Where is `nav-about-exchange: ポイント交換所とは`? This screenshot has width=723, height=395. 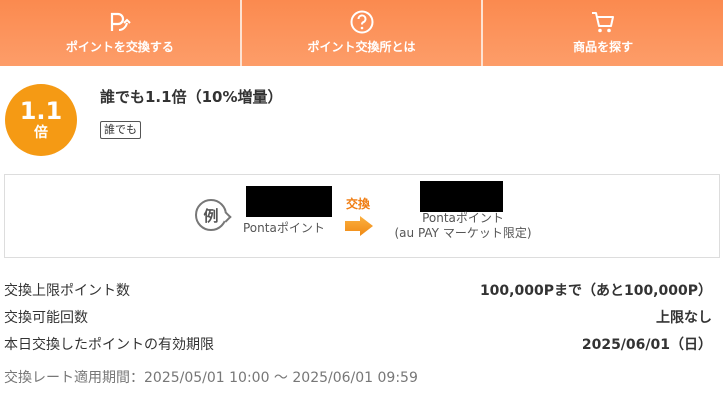
nav-about-exchange: ポイント交換所とは is located at coordinates (360, 33).